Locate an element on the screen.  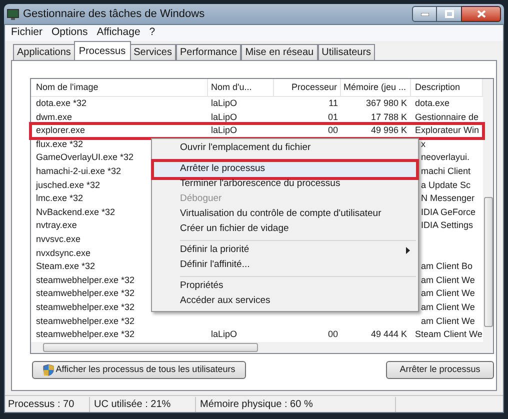
table-row: dota.exe *32 laLipO 11 367 980 K dota.exe is located at coordinates (257, 104).